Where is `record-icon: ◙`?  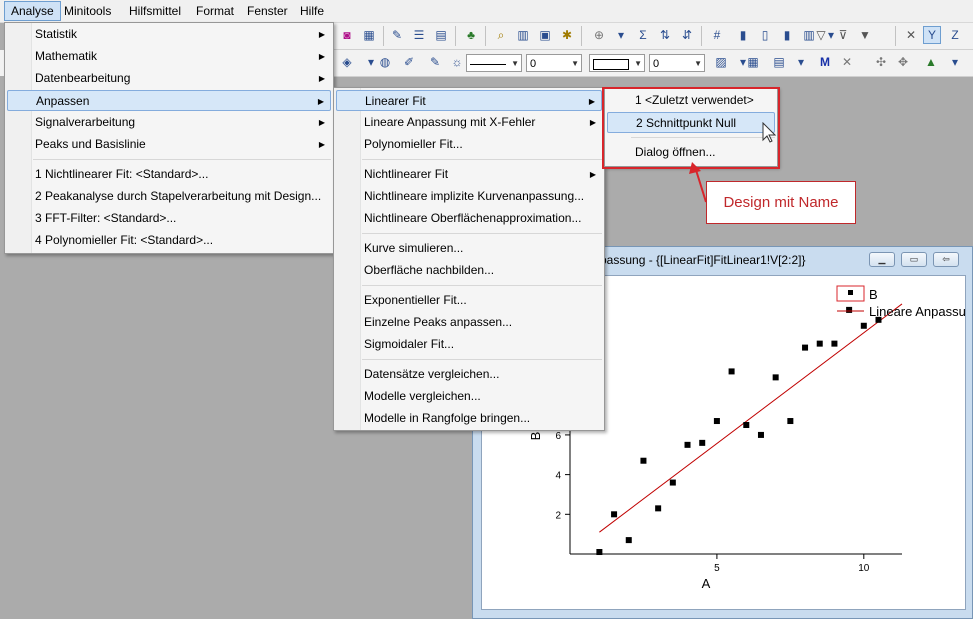
record-icon: ◙ is located at coordinates (347, 35).